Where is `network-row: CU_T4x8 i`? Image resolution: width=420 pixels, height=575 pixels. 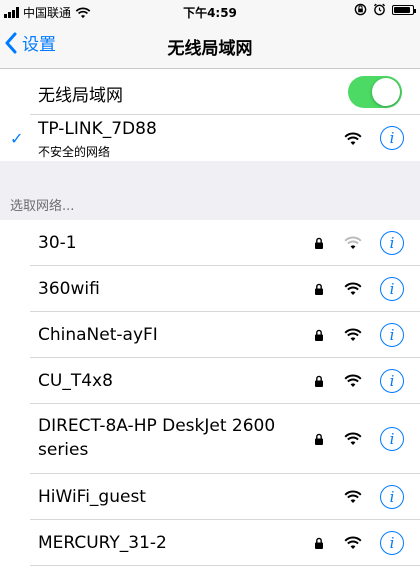 network-row: CU_T4x8 i is located at coordinates (210, 381).